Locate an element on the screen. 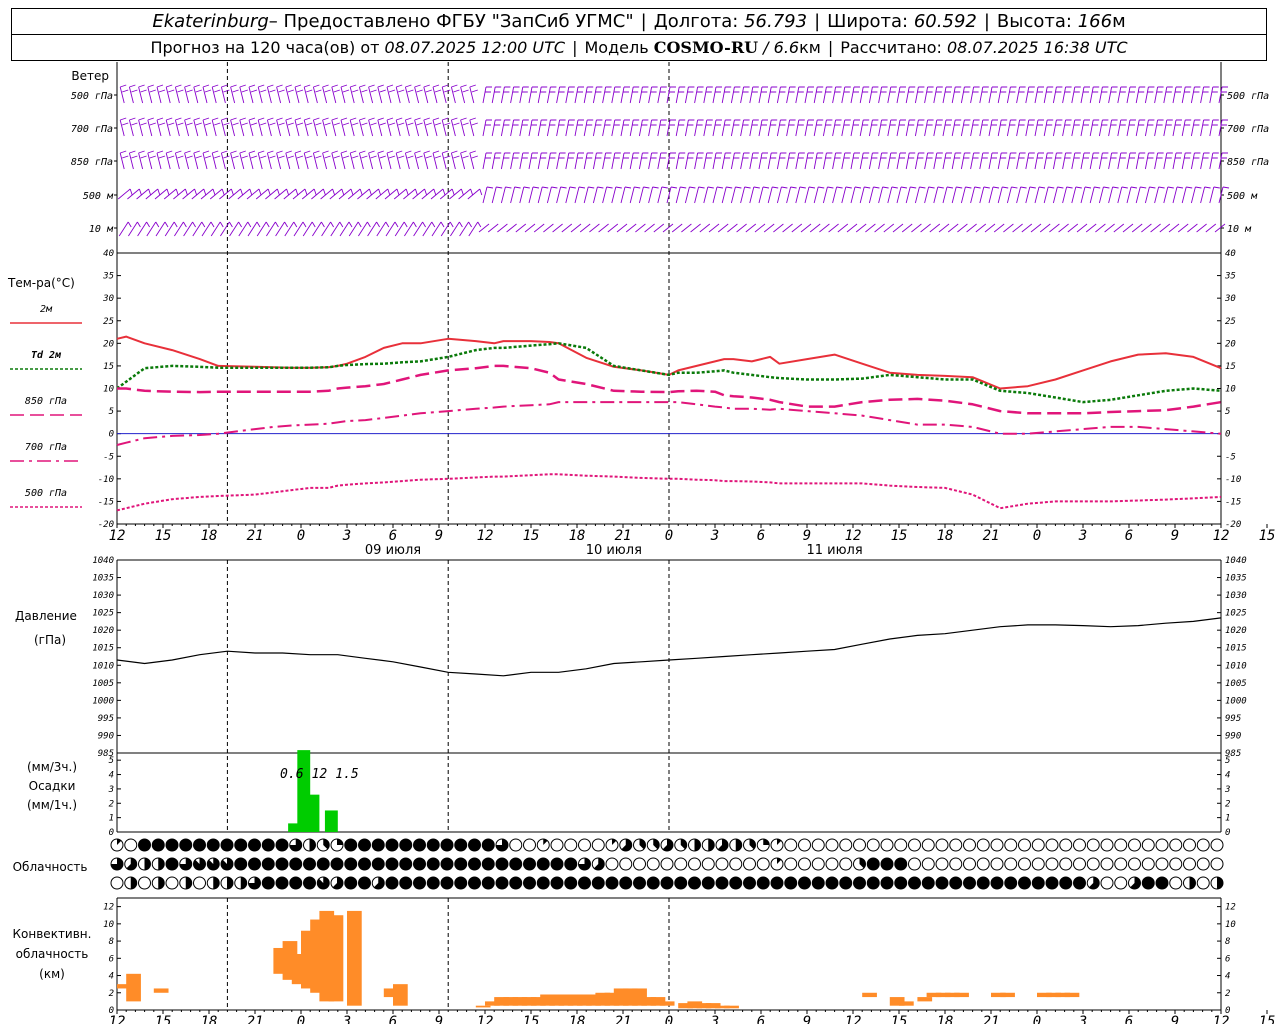  pressure-axis-tick-label: 1000 is located at coordinates (1236, 701).